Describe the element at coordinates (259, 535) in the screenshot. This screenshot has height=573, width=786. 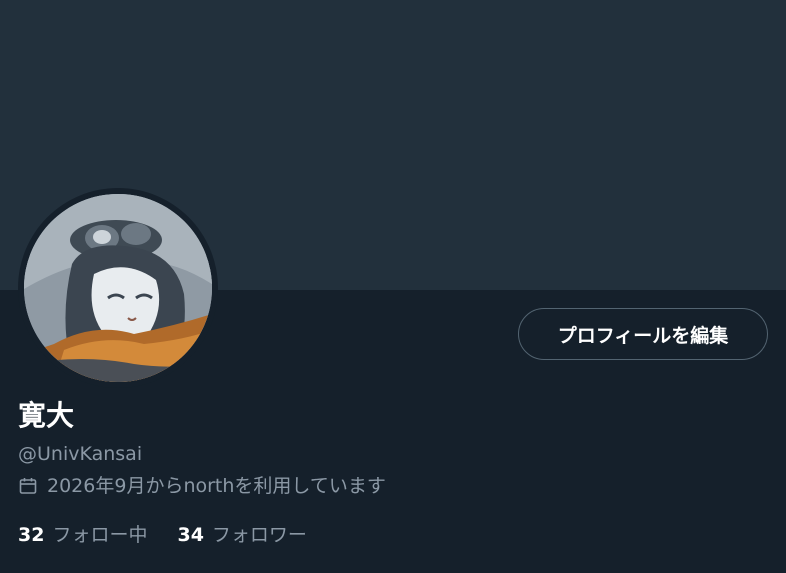
I see `followers-label: フォロワー` at that location.